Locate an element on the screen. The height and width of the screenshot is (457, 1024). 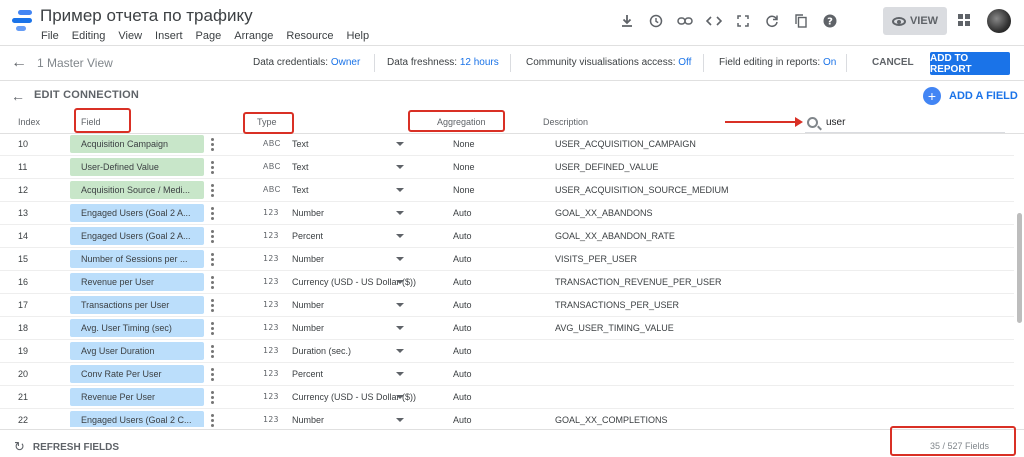
field-description: AVG_USER_TIMING_VALUE is located at coordinates (614, 328).